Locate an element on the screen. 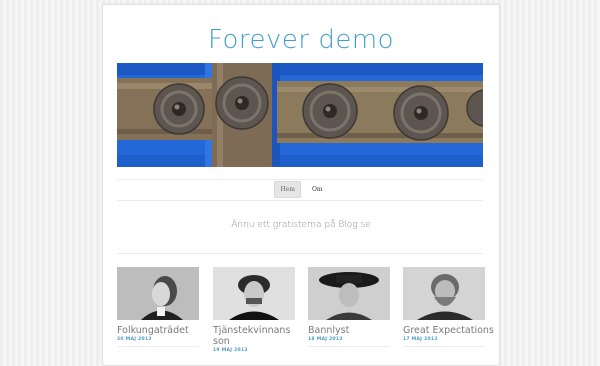 This screenshot has height=366, width=600. site-title: Forever demo is located at coordinates (301, 40).